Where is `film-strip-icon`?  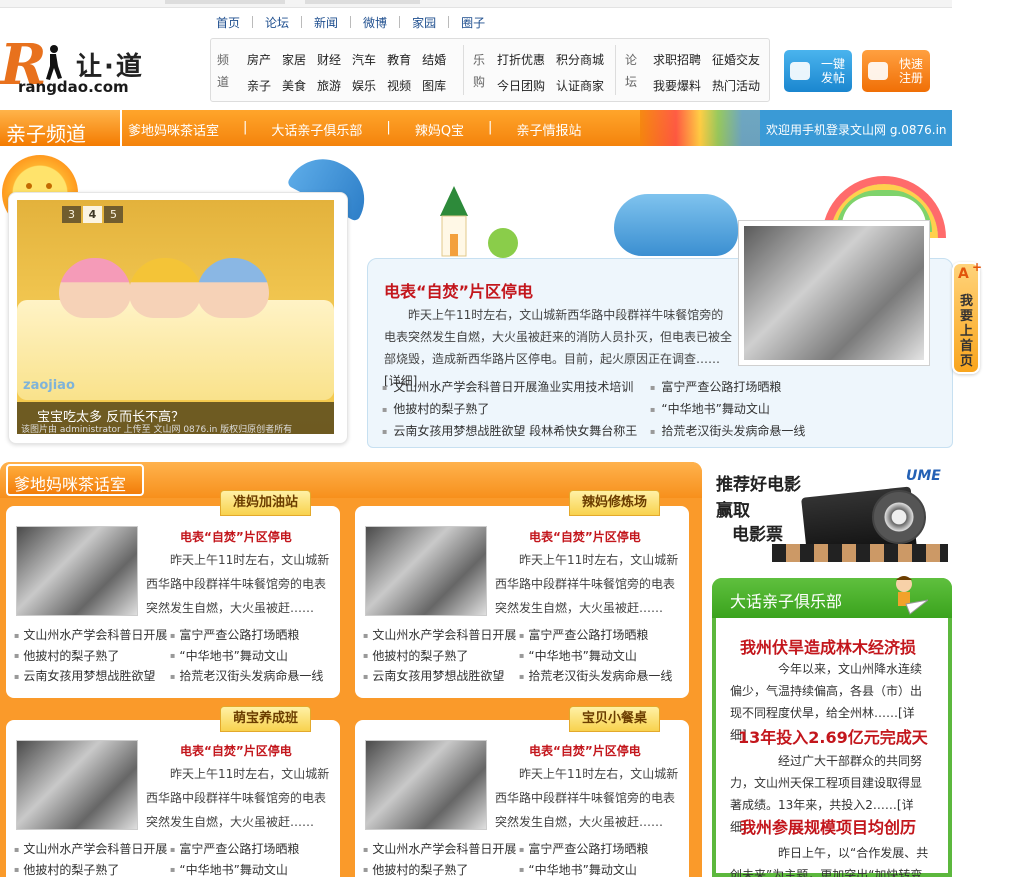
film-strip-icon is located at coordinates (860, 553).